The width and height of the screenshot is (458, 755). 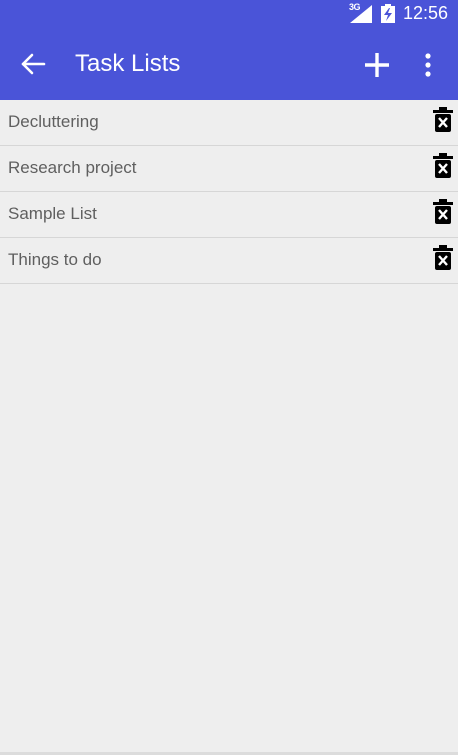 I want to click on arrow-back-icon, so click(x=33, y=64).